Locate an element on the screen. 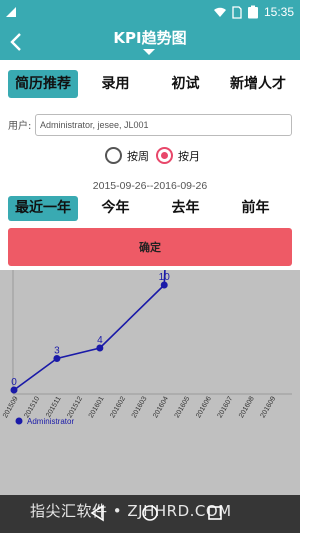  legend-marker is located at coordinates (19, 421).